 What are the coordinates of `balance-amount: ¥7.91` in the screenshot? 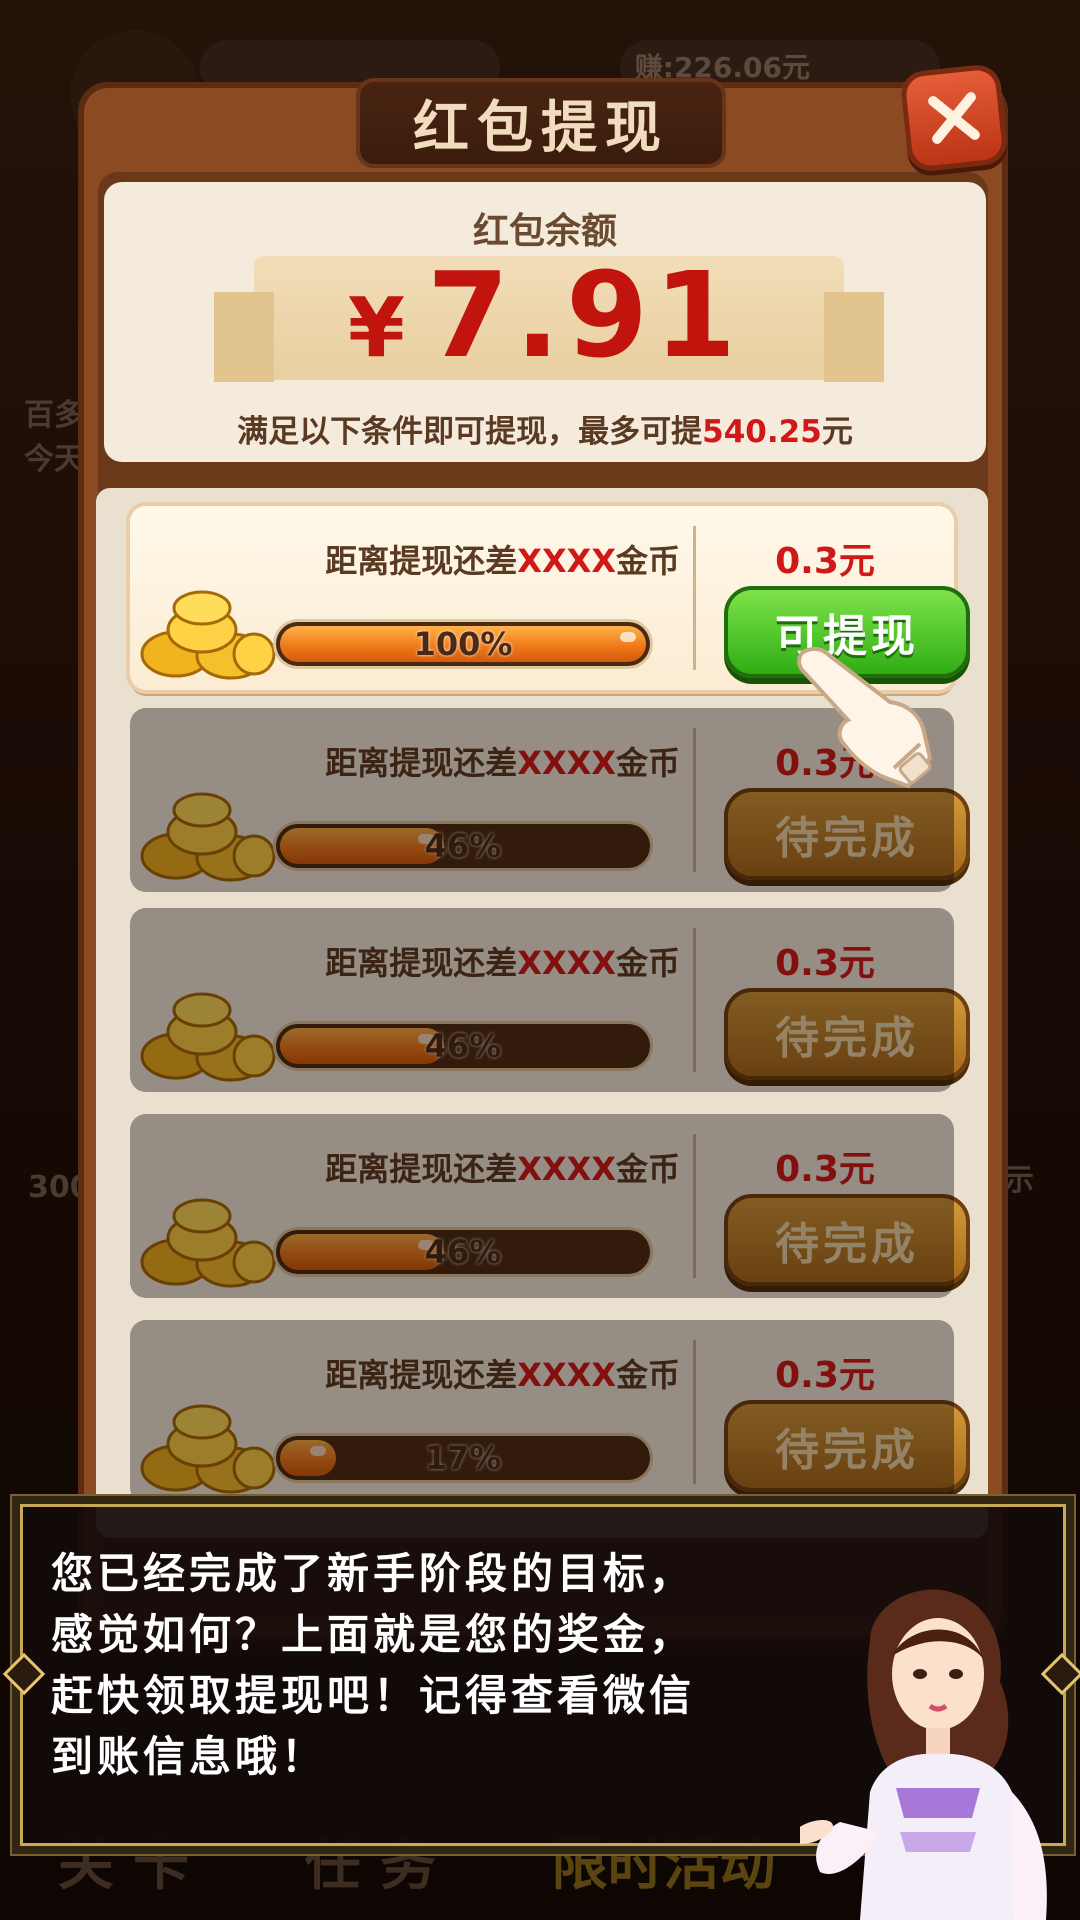 It's located at (545, 315).